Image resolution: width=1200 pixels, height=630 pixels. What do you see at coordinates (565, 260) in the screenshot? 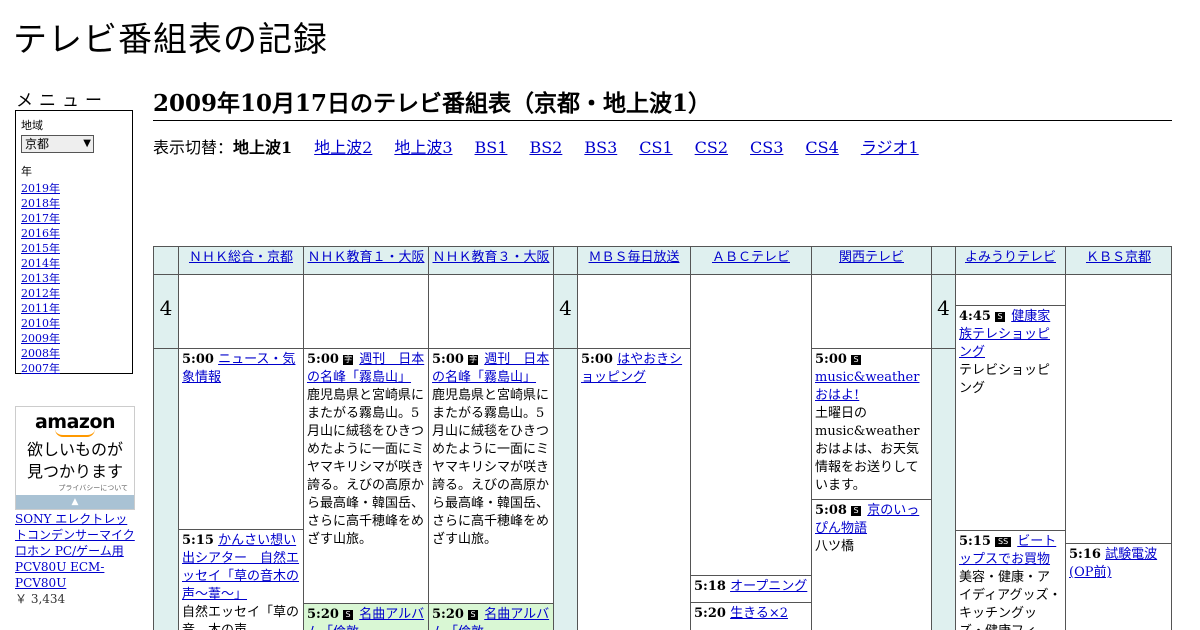
I see `grid-corner` at bounding box center [565, 260].